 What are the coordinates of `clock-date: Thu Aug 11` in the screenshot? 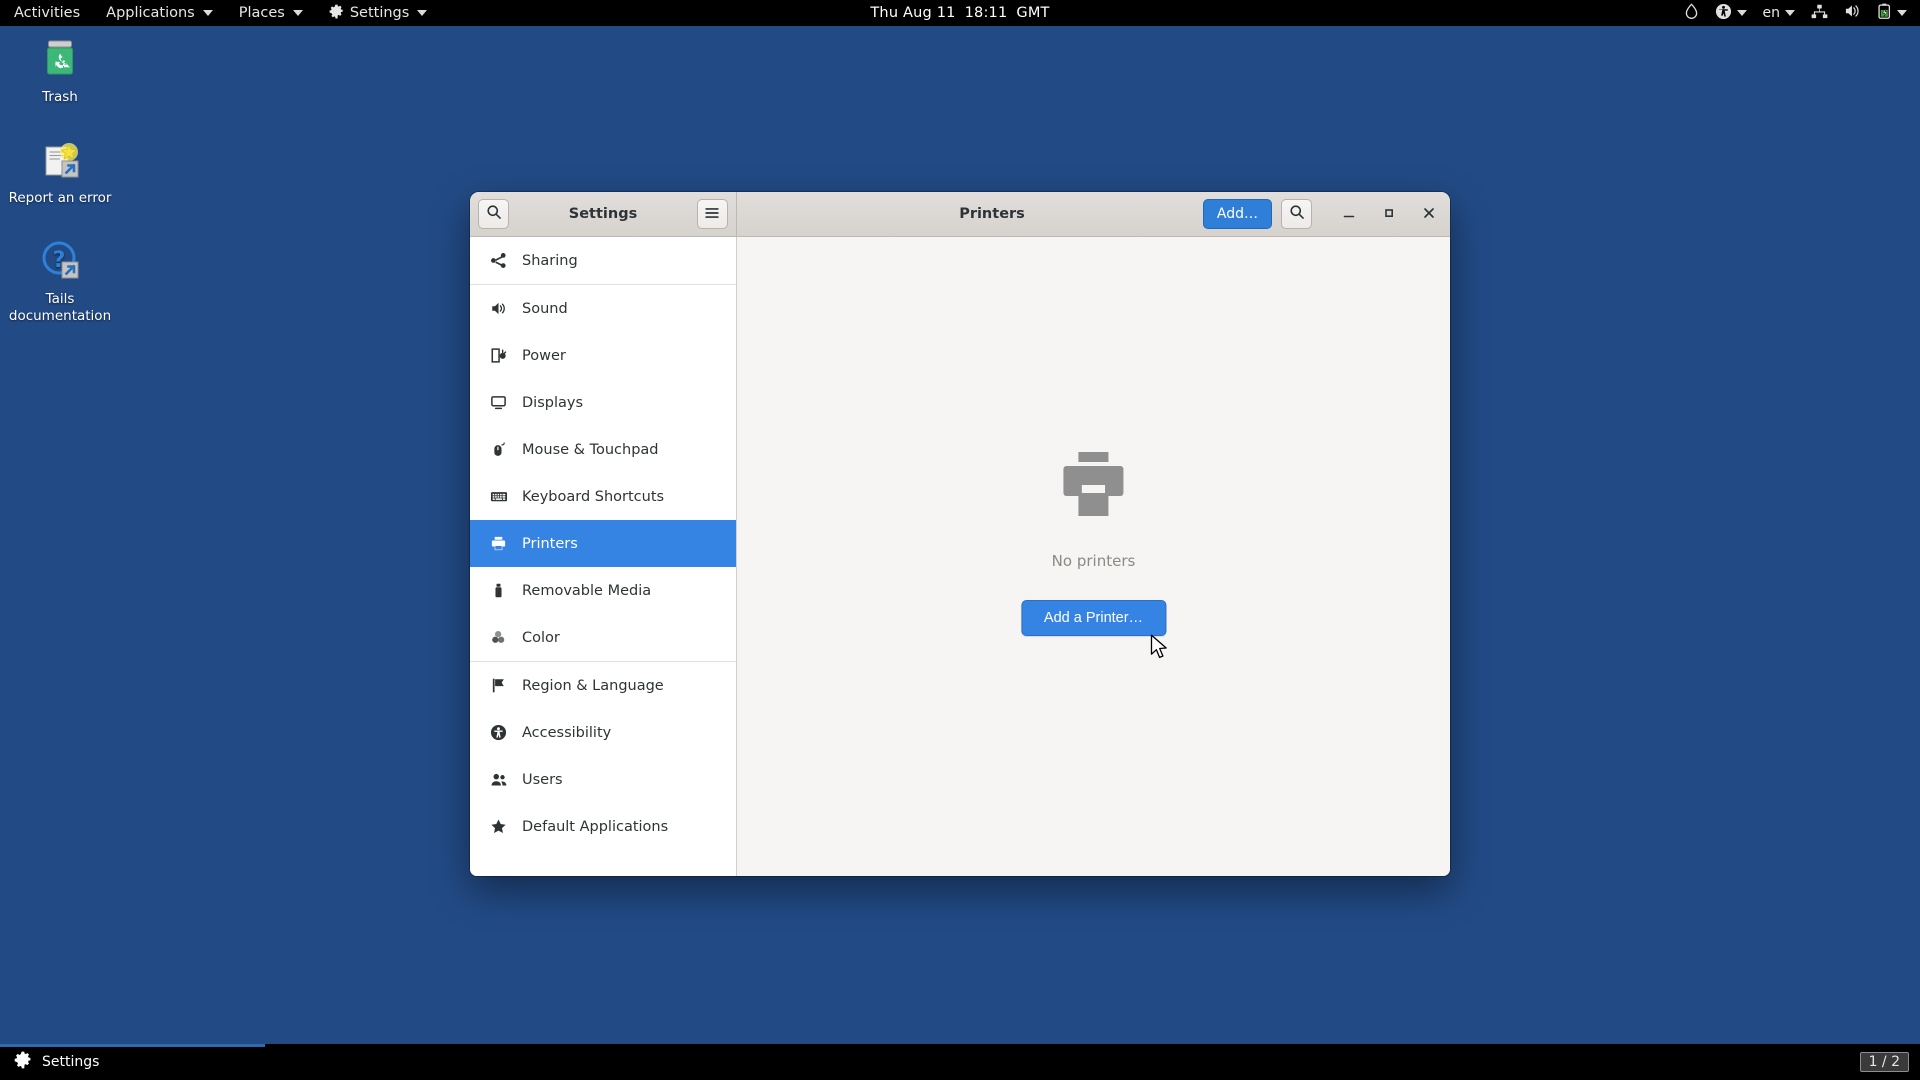 It's located at (913, 13).